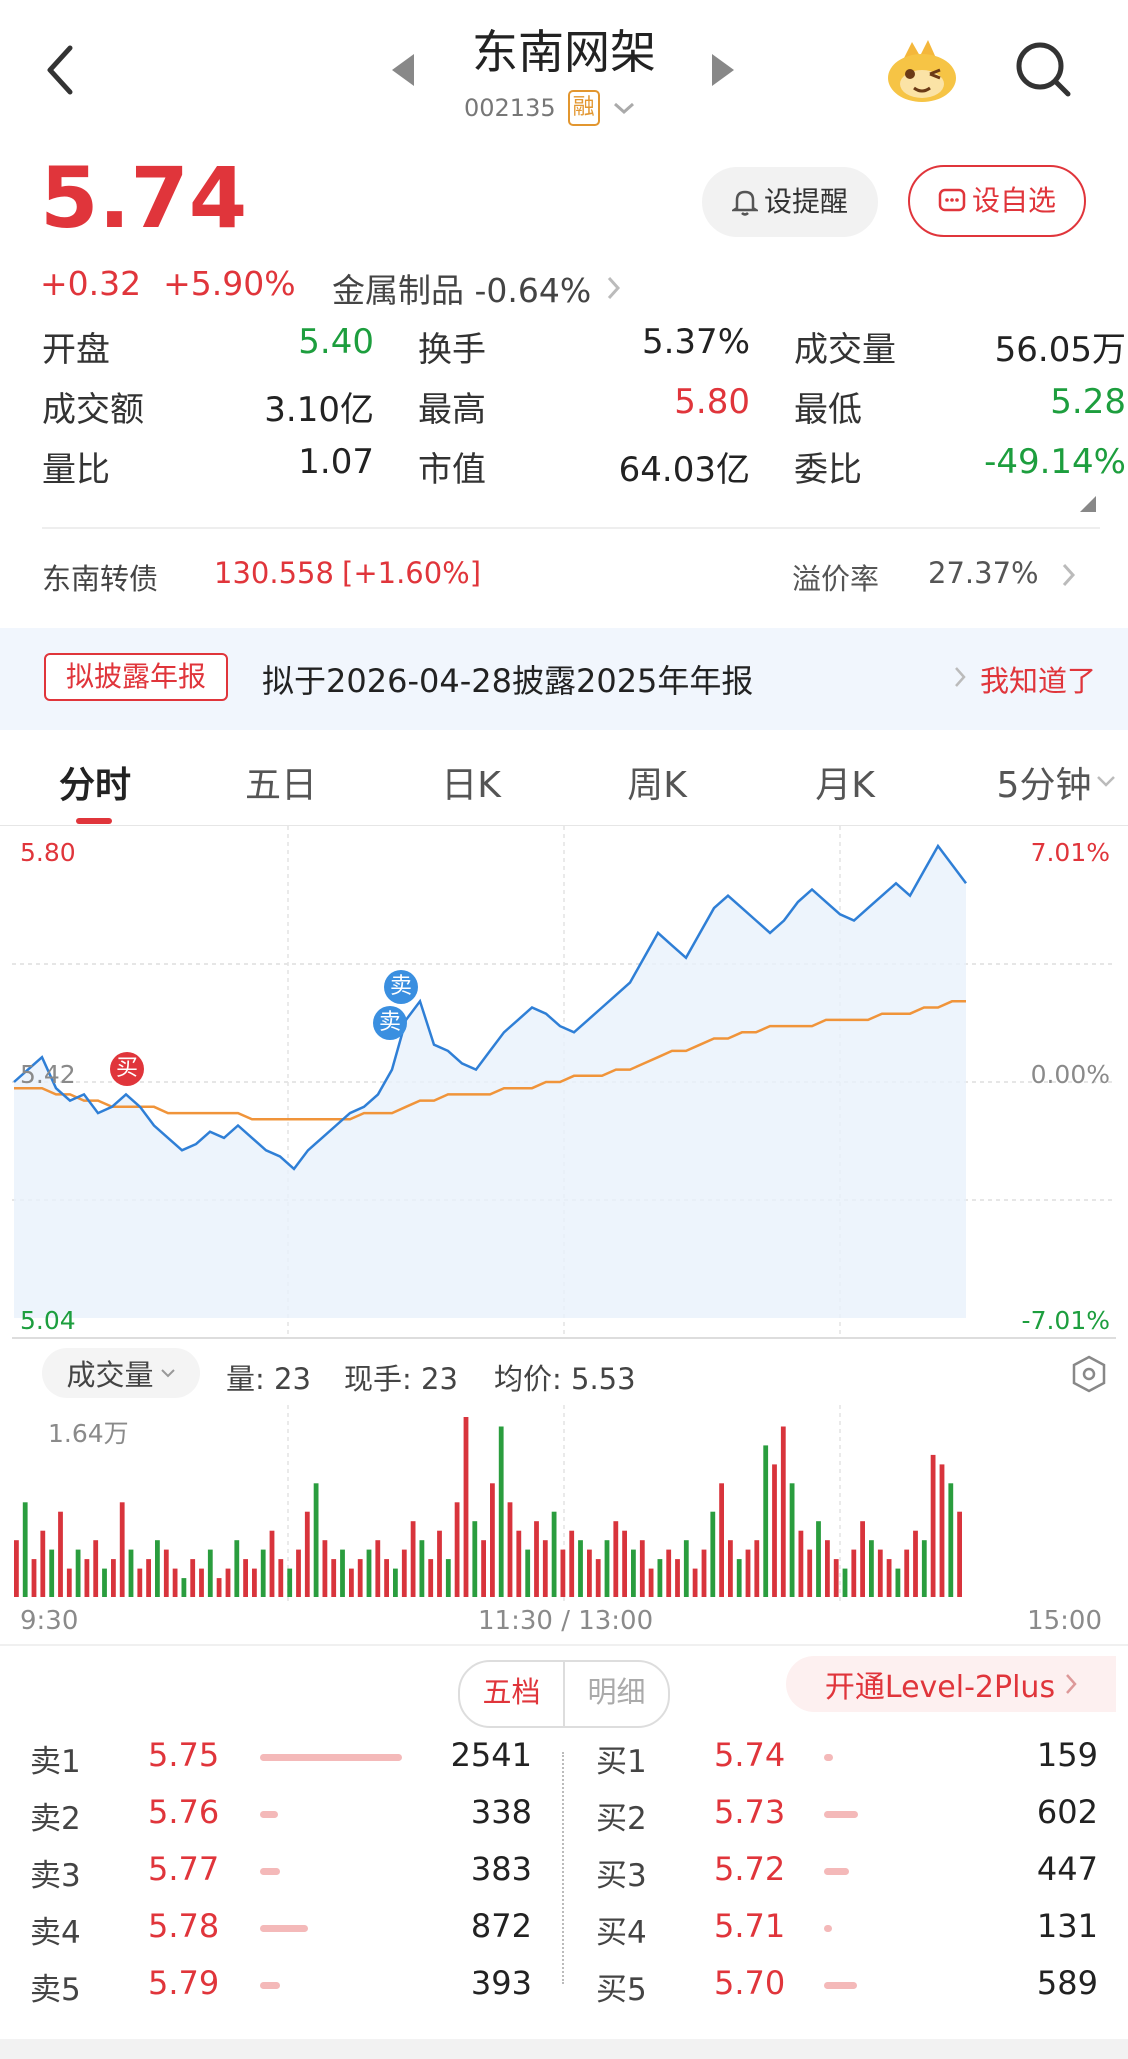 Image resolution: width=1128 pixels, height=2059 pixels. Describe the element at coordinates (110, 1375) in the screenshot. I see `volume-indicator-label: 成交量` at that location.